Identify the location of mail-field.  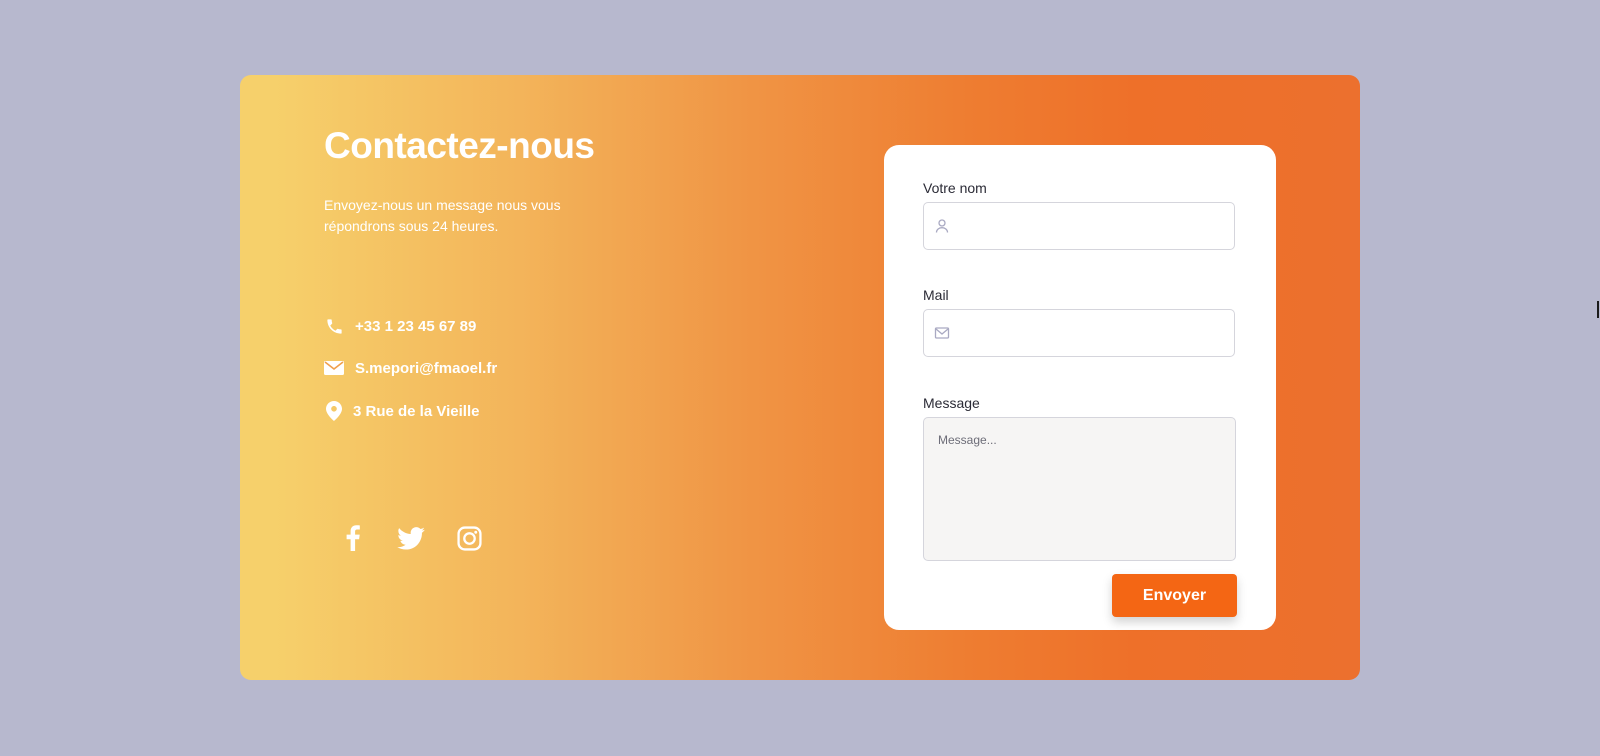
(1079, 333).